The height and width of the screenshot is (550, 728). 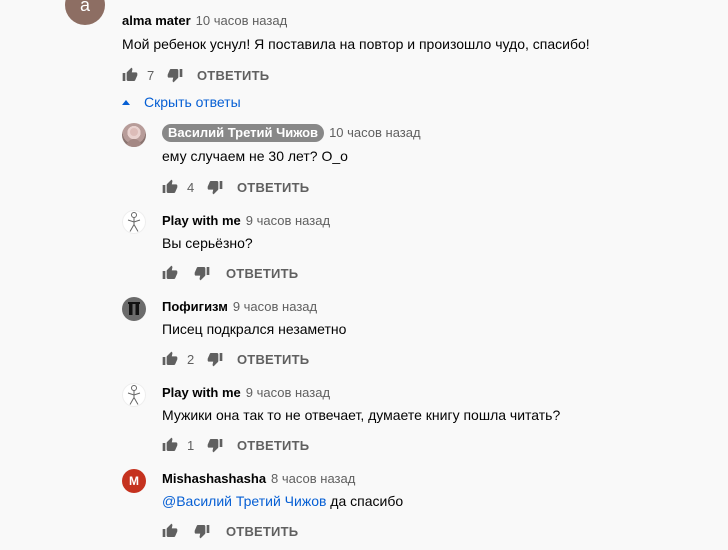 I want to click on comment-header: Василий Третий Чижов 10 часов назад, so click(x=291, y=133).